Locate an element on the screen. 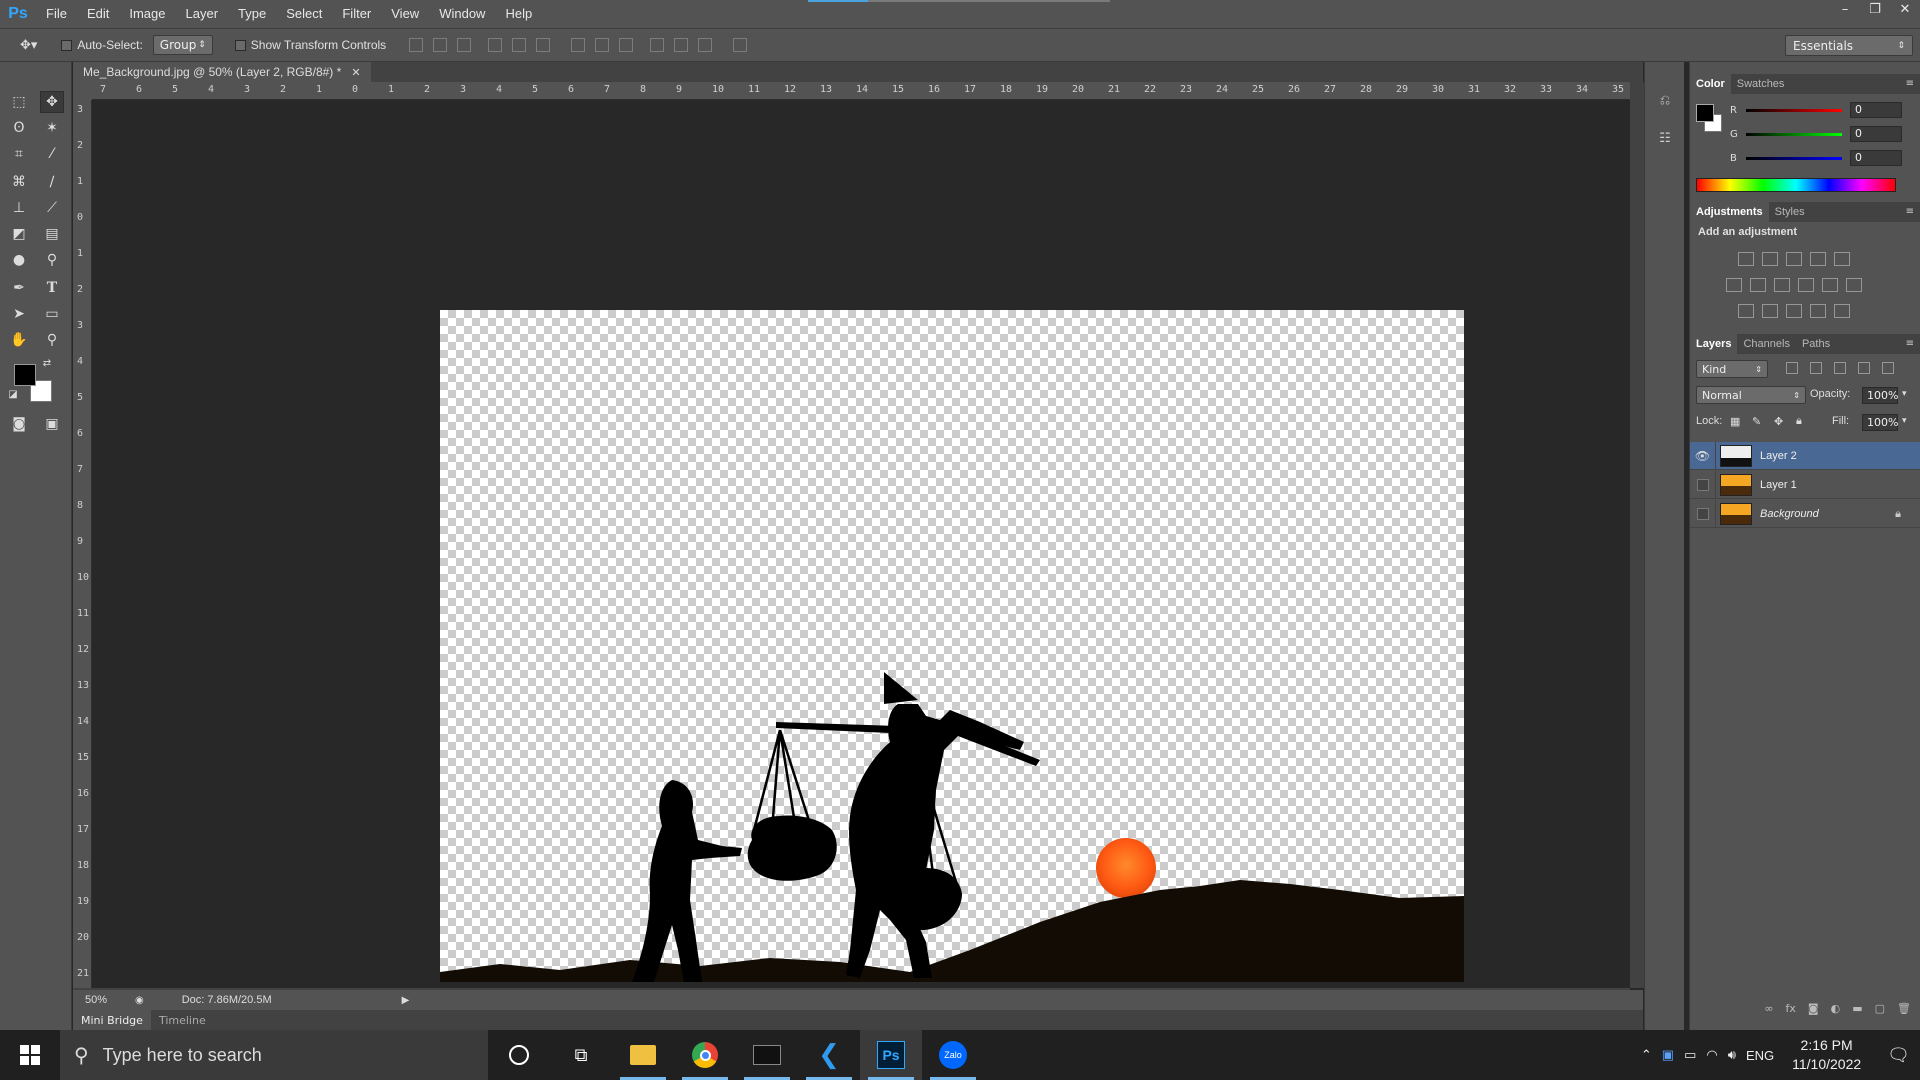  move-tool-icon: ✥ is located at coordinates (52, 102).